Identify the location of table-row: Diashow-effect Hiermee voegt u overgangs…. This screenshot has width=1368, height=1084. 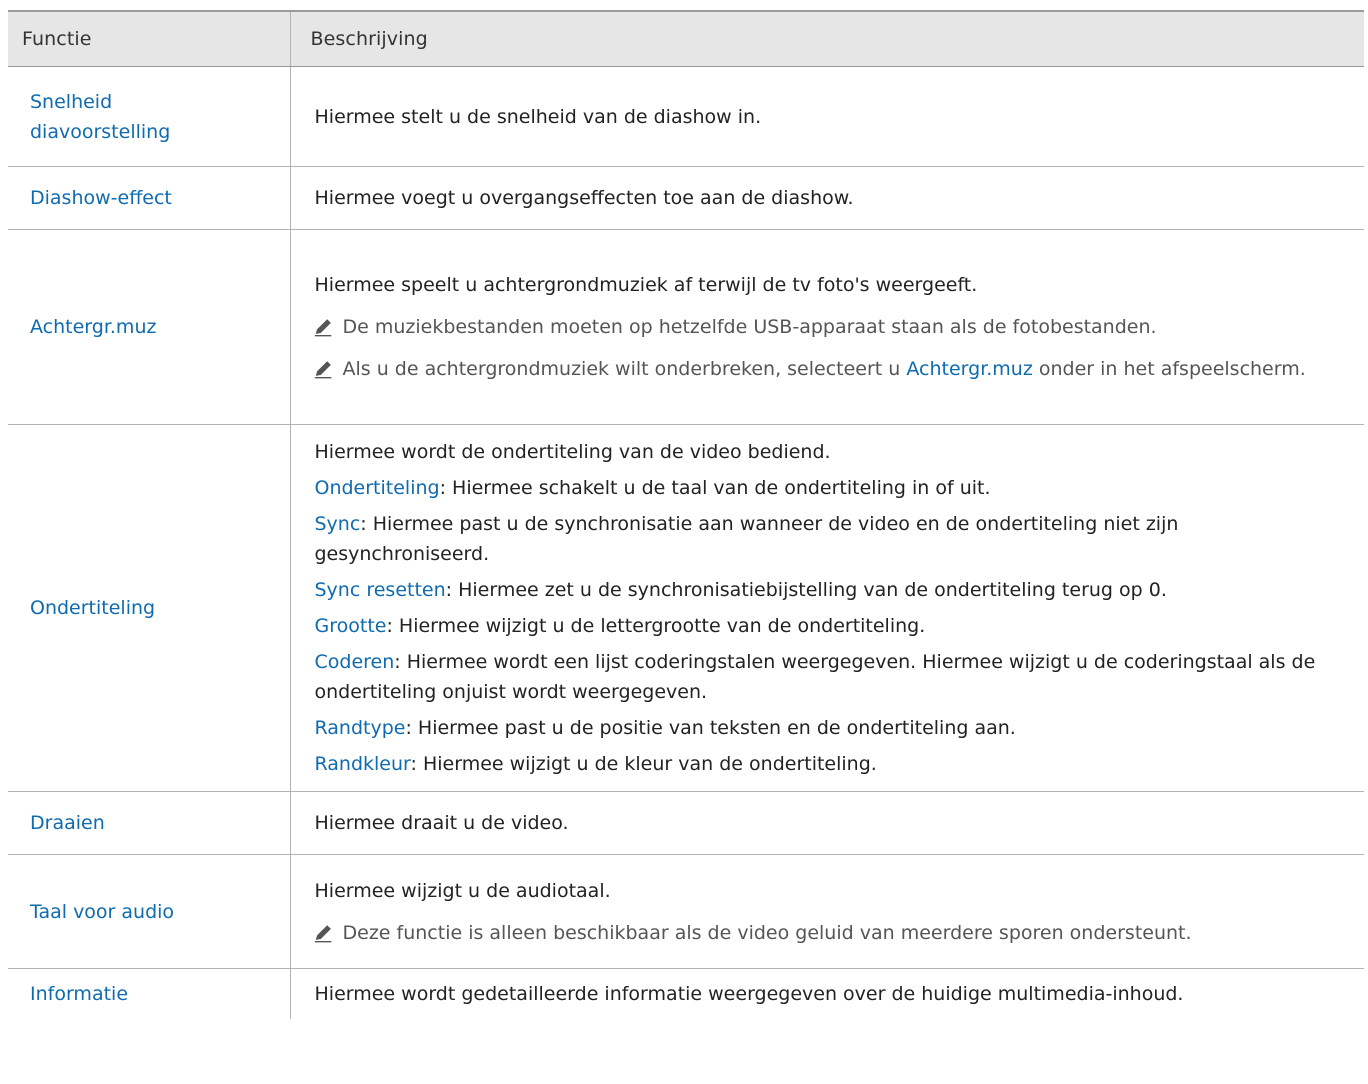
(686, 198).